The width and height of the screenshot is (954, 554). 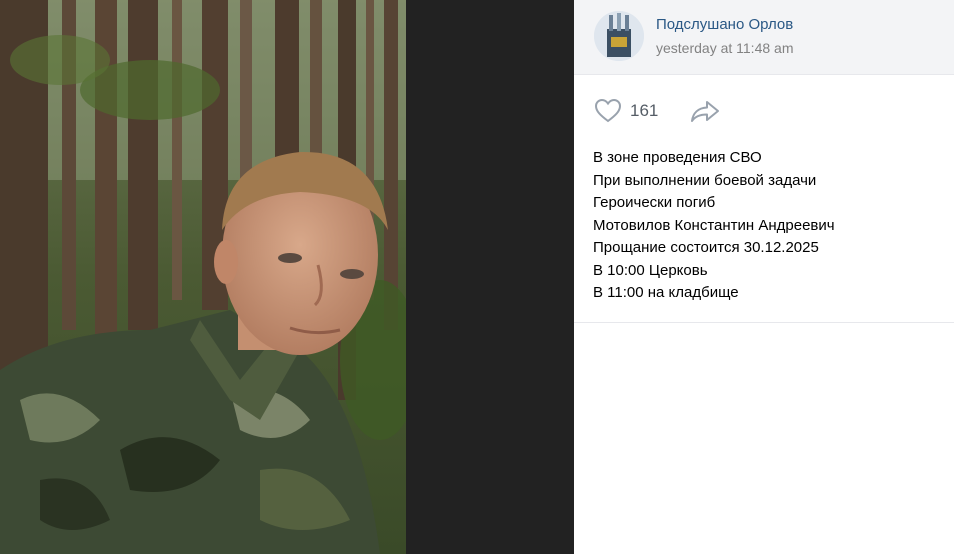 What do you see at coordinates (706, 247) in the screenshot?
I see `post-text-line: Прощание состоится 30.12.2025` at bounding box center [706, 247].